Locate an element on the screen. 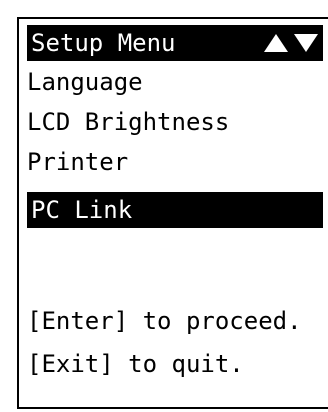 Image resolution: width=328 pixels, height=412 pixels. menu-item-printer: Printer is located at coordinates (77, 162).